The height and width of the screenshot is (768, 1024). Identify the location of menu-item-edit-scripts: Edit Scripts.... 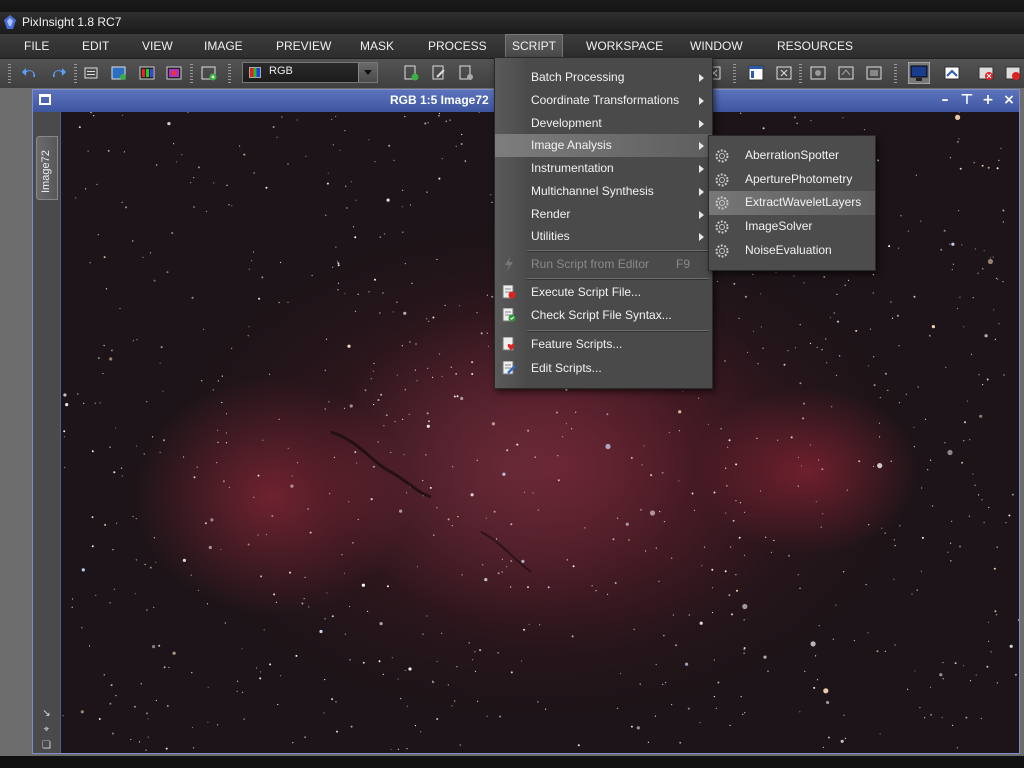
(603, 368).